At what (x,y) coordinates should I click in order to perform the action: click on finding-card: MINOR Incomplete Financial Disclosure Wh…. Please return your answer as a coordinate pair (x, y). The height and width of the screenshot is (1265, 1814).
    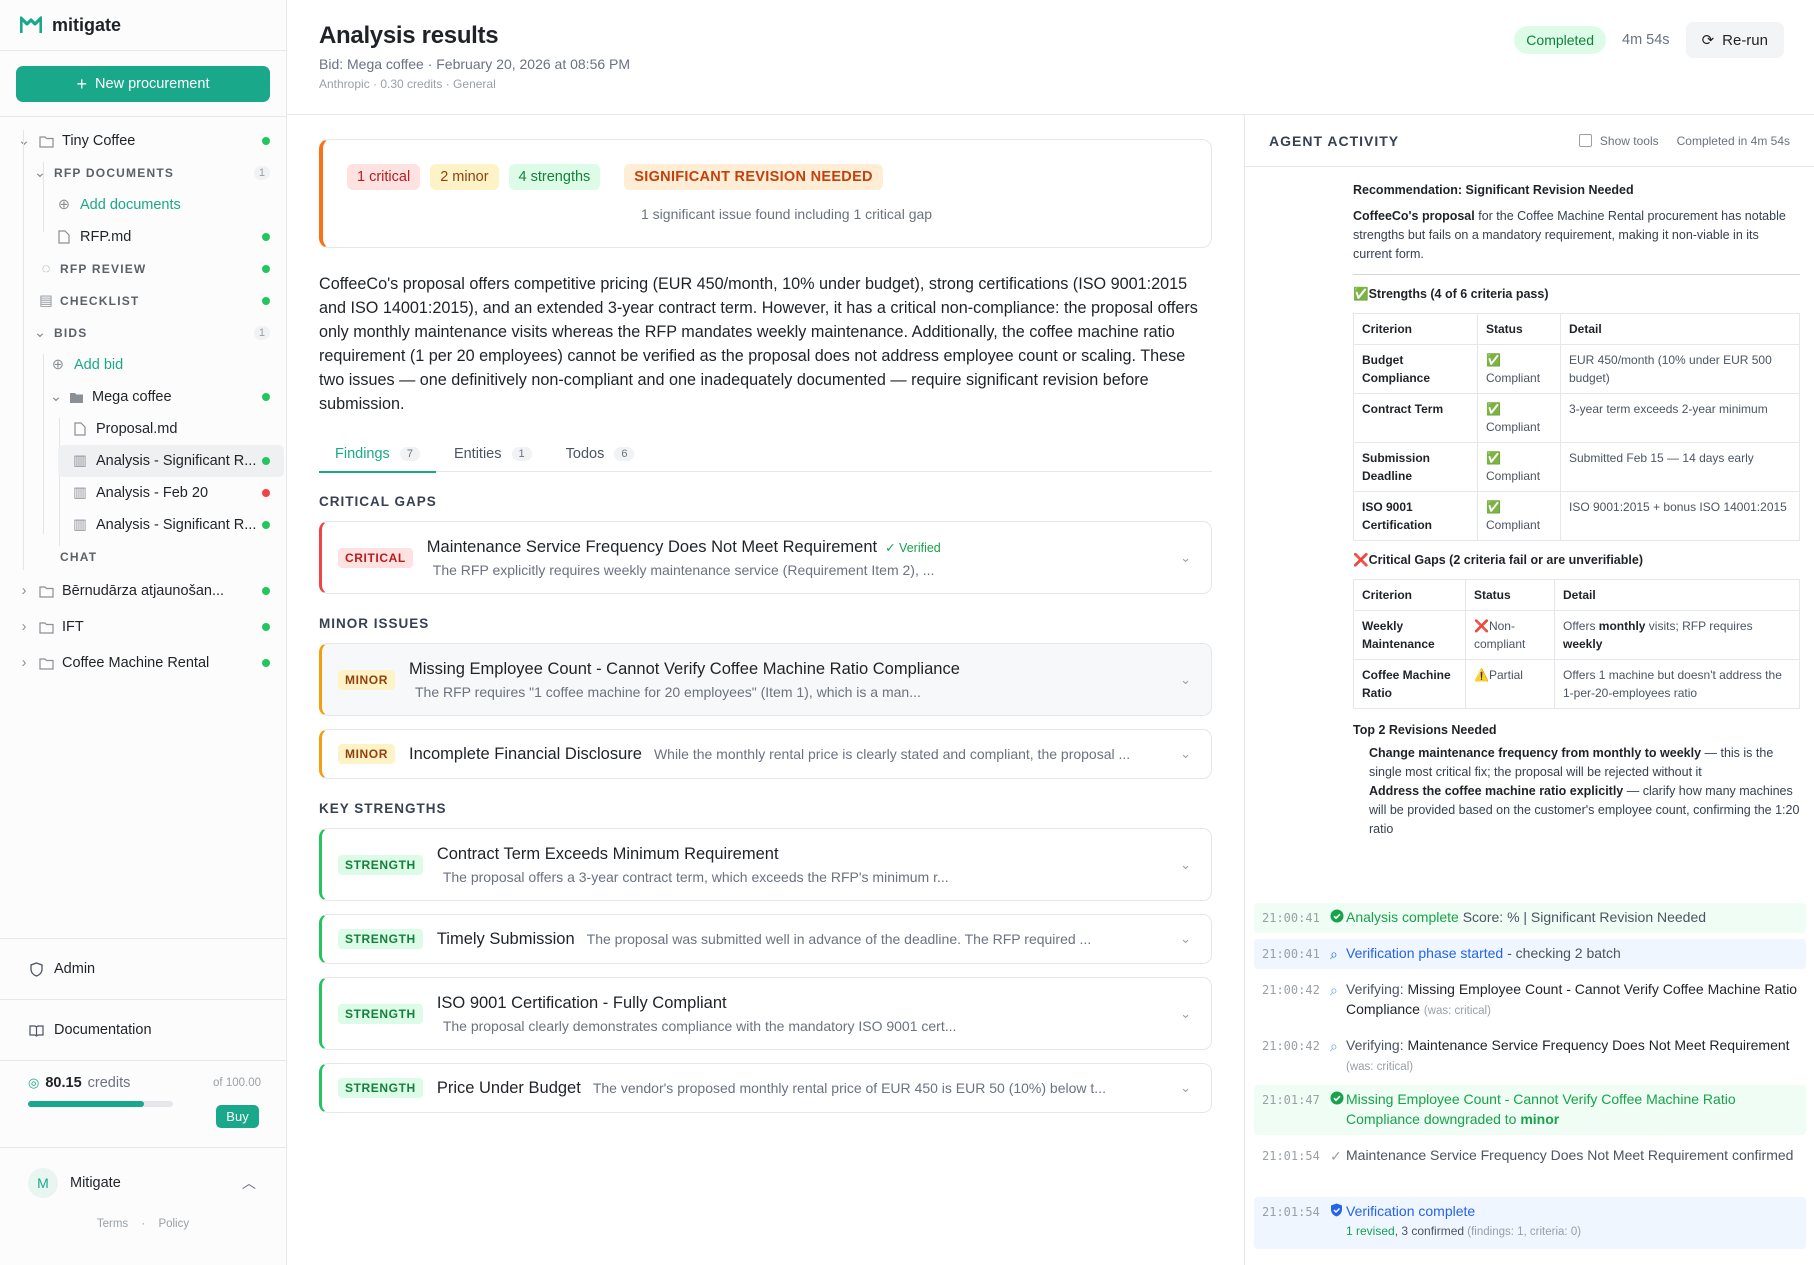
    Looking at the image, I should click on (765, 754).